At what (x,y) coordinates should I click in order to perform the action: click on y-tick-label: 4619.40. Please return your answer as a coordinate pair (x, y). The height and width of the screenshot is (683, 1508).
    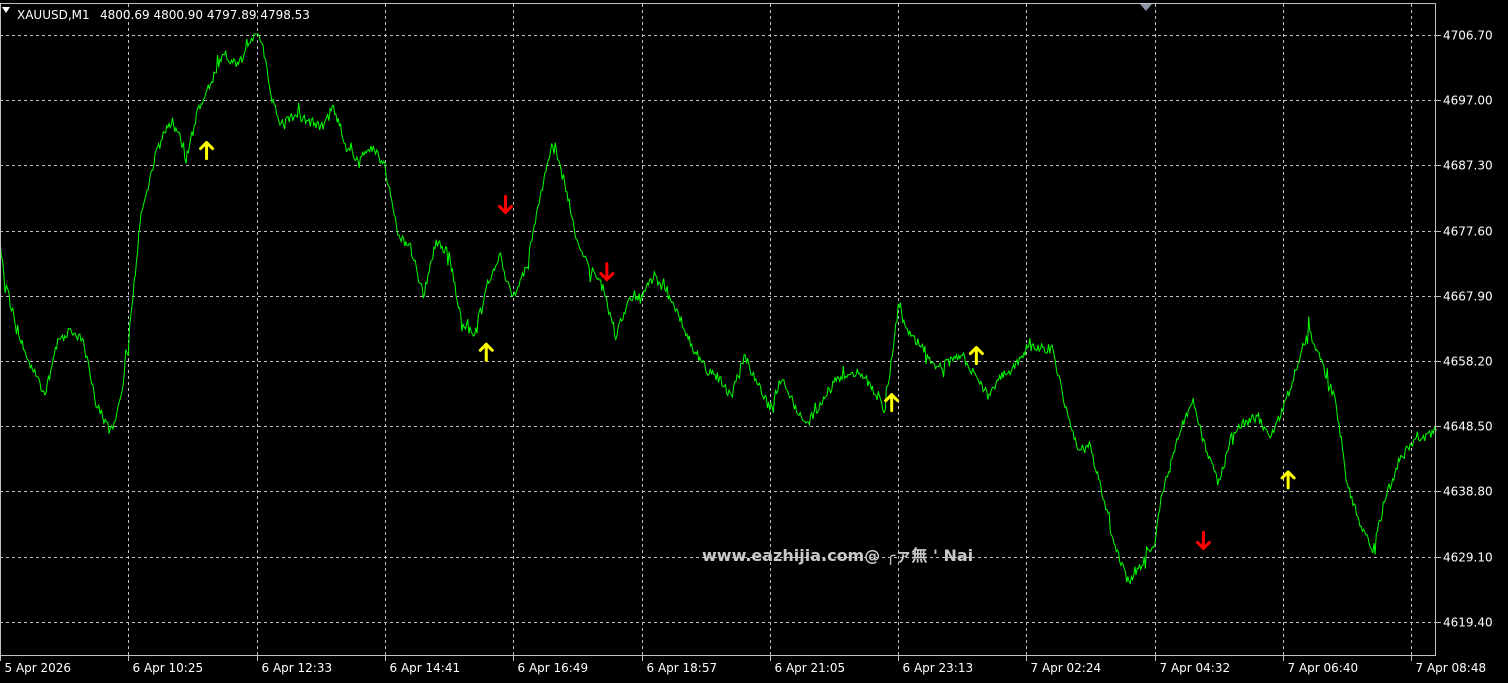
    Looking at the image, I should click on (1468, 623).